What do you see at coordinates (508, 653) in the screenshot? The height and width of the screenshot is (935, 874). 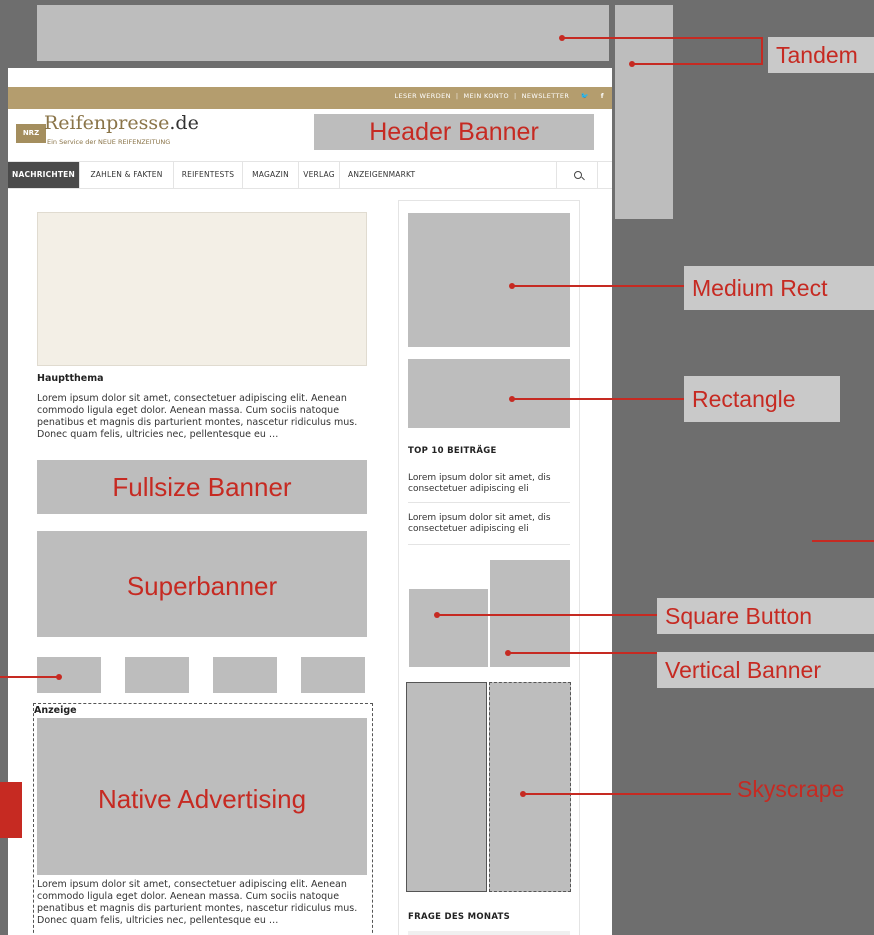 I see `vertical-banner-dot` at bounding box center [508, 653].